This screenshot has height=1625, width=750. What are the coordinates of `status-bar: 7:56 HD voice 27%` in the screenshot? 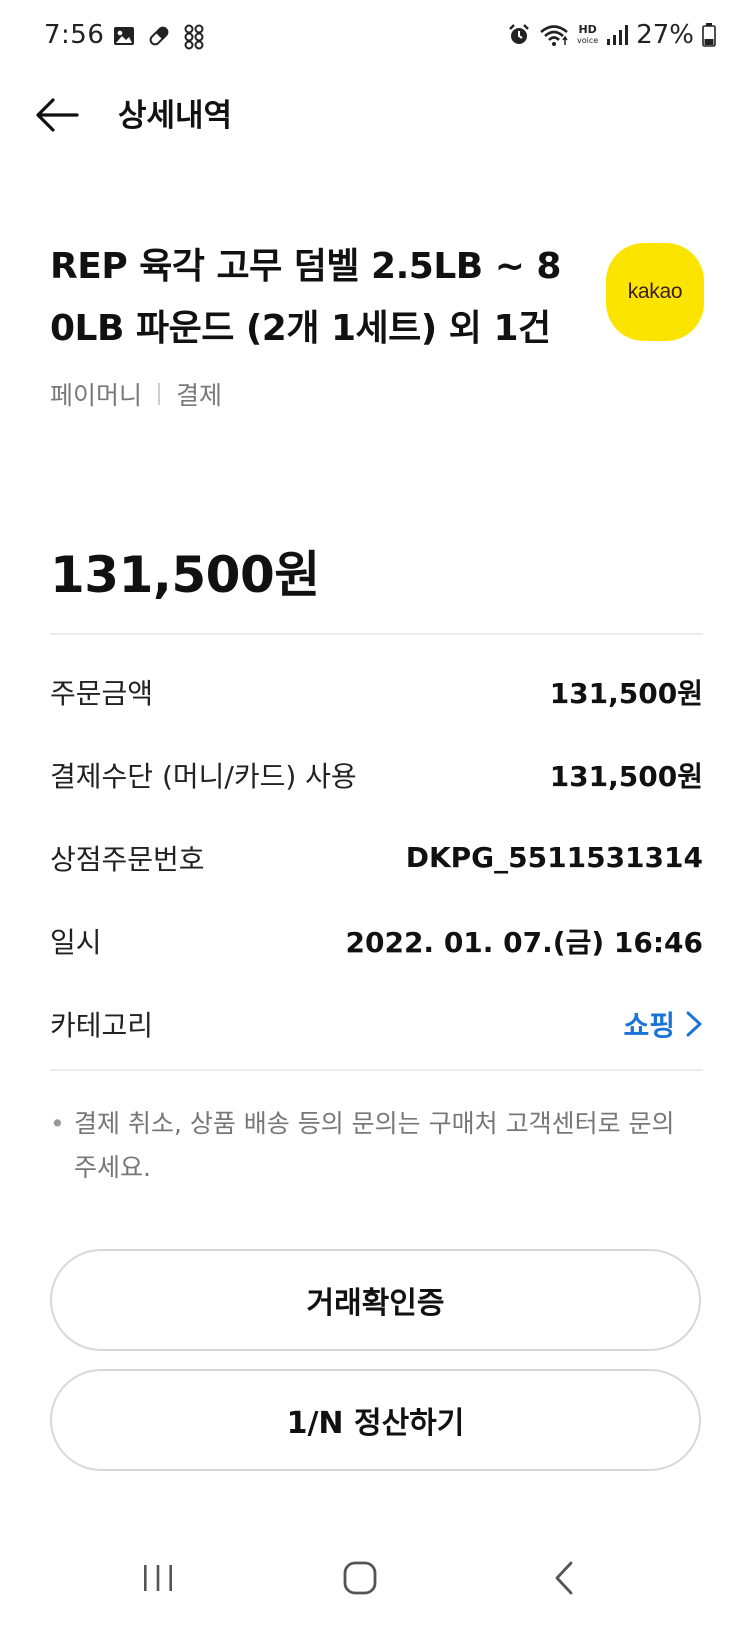 It's located at (375, 38).